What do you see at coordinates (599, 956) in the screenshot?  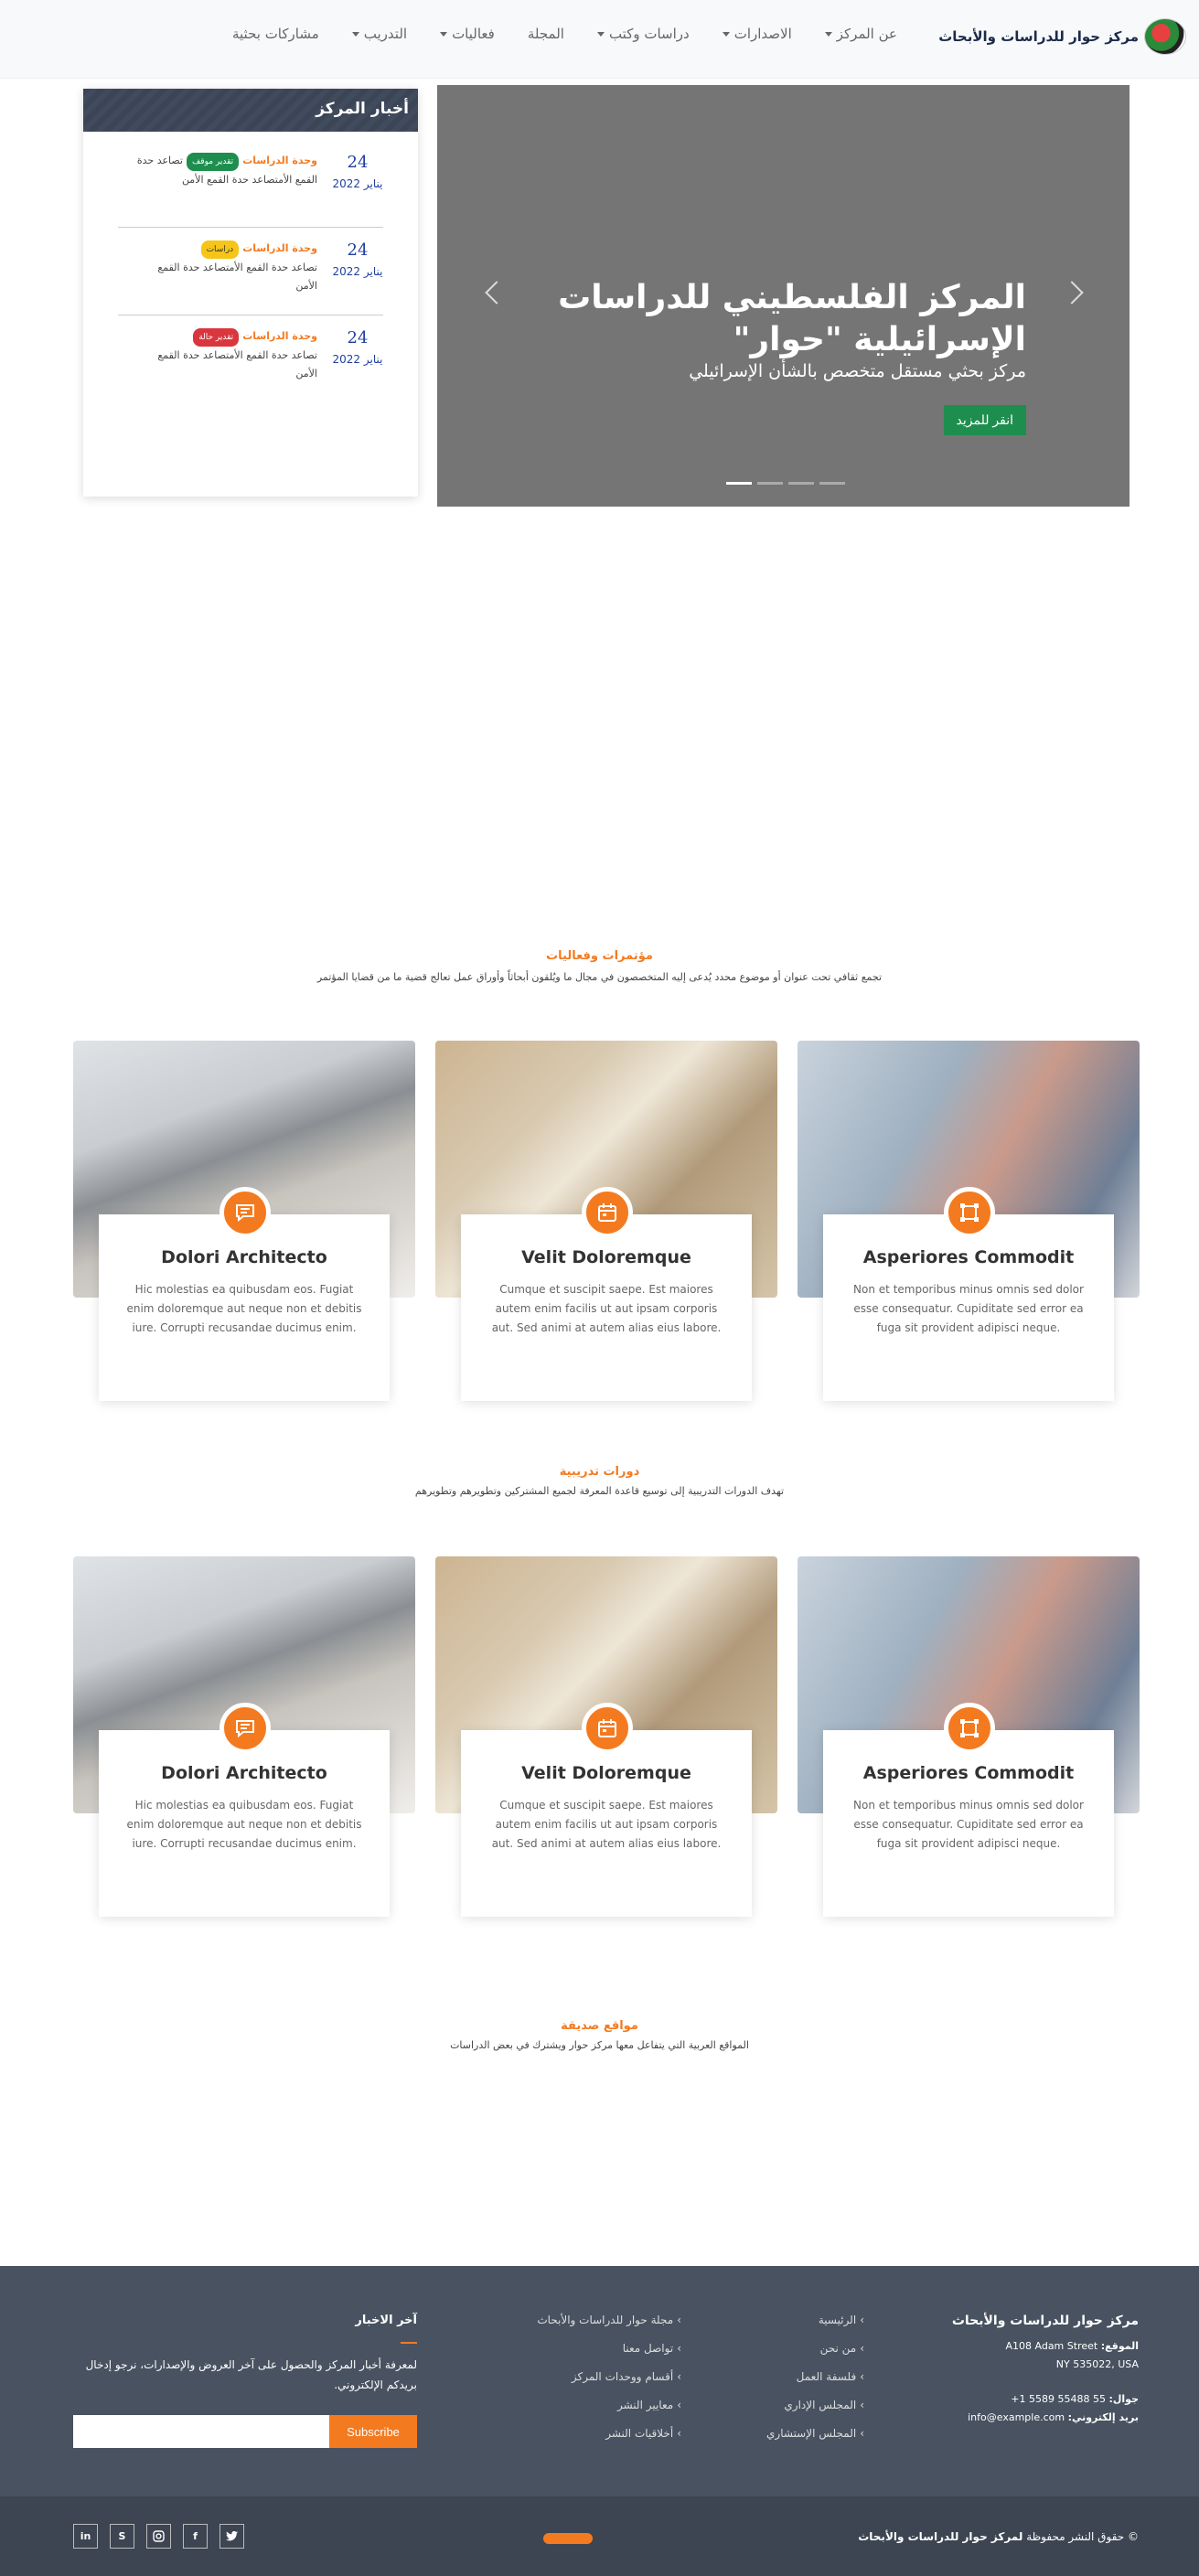 I see `conferences-title: مؤتمرات وفعاليات` at bounding box center [599, 956].